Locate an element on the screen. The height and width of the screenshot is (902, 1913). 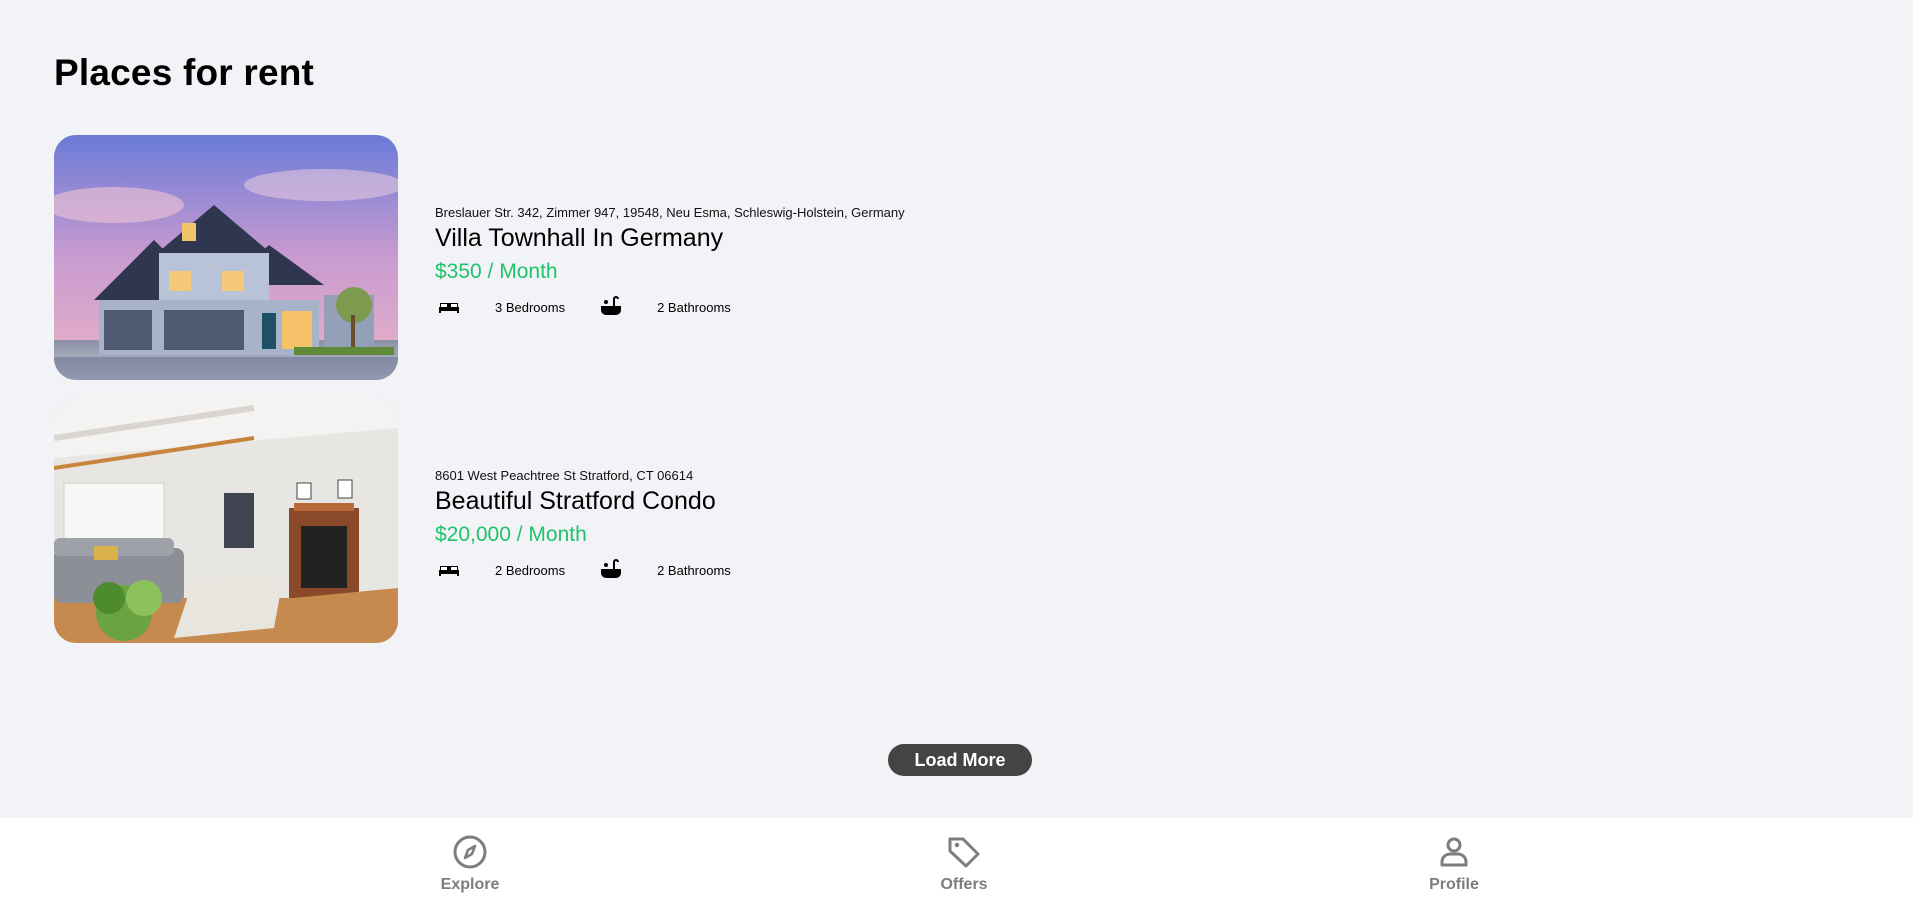
nav-explore-label: Explore is located at coordinates (470, 884).